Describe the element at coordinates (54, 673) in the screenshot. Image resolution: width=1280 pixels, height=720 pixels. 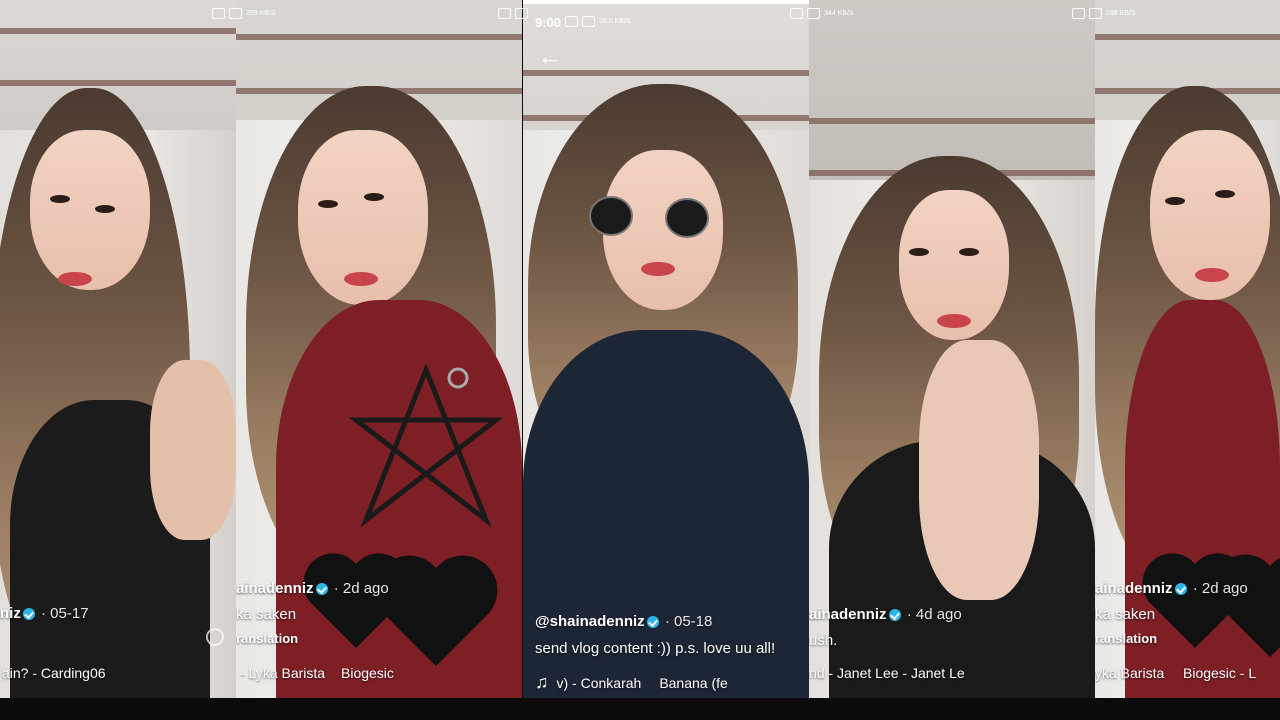
I see `music-label: ain? - Carding06` at that location.